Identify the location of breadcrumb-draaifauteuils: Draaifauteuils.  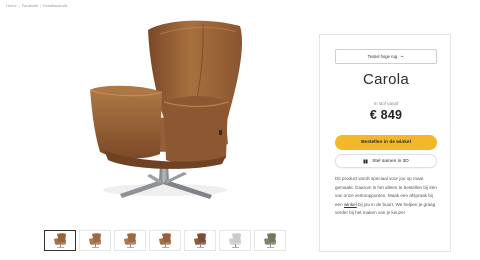
(55, 5).